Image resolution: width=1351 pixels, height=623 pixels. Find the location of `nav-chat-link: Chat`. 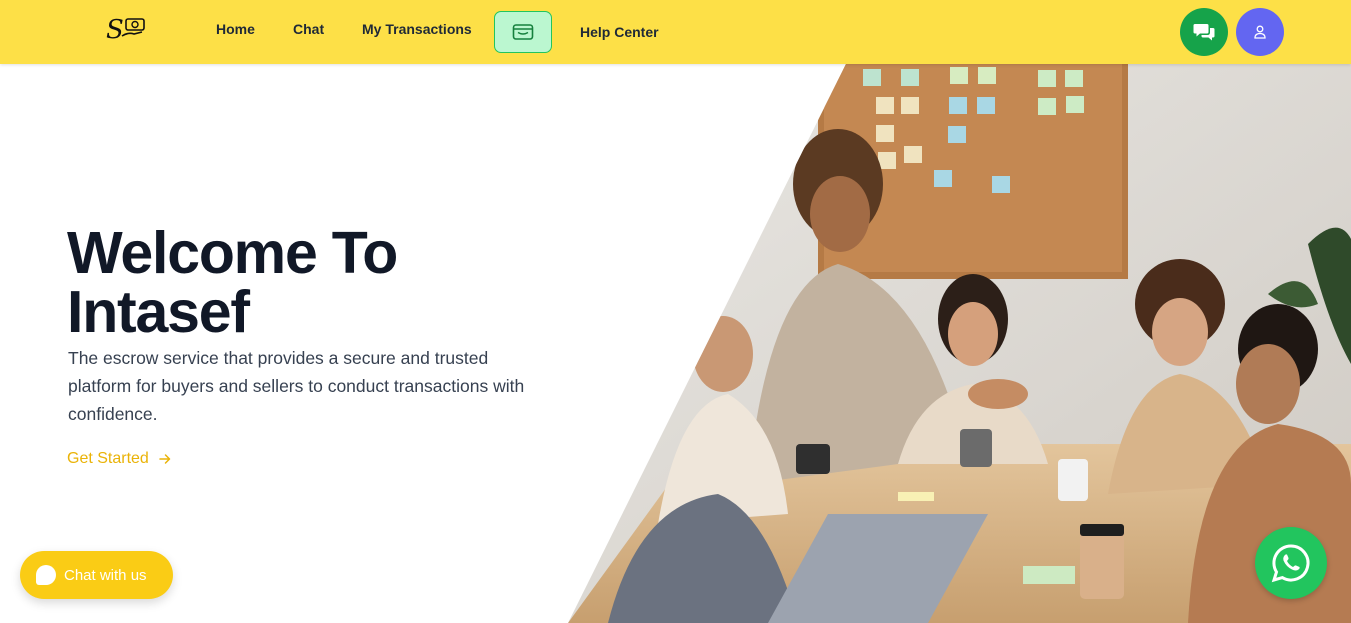

nav-chat-link: Chat is located at coordinates (308, 29).